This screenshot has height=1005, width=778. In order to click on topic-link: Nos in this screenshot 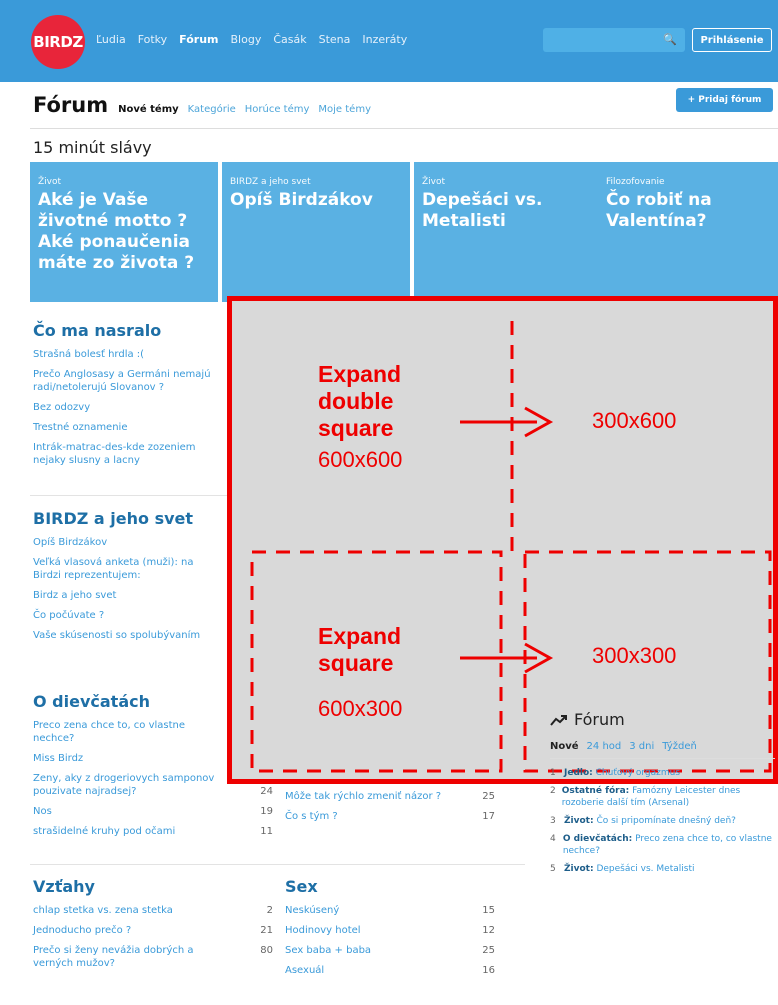, I will do `click(42, 811)`.